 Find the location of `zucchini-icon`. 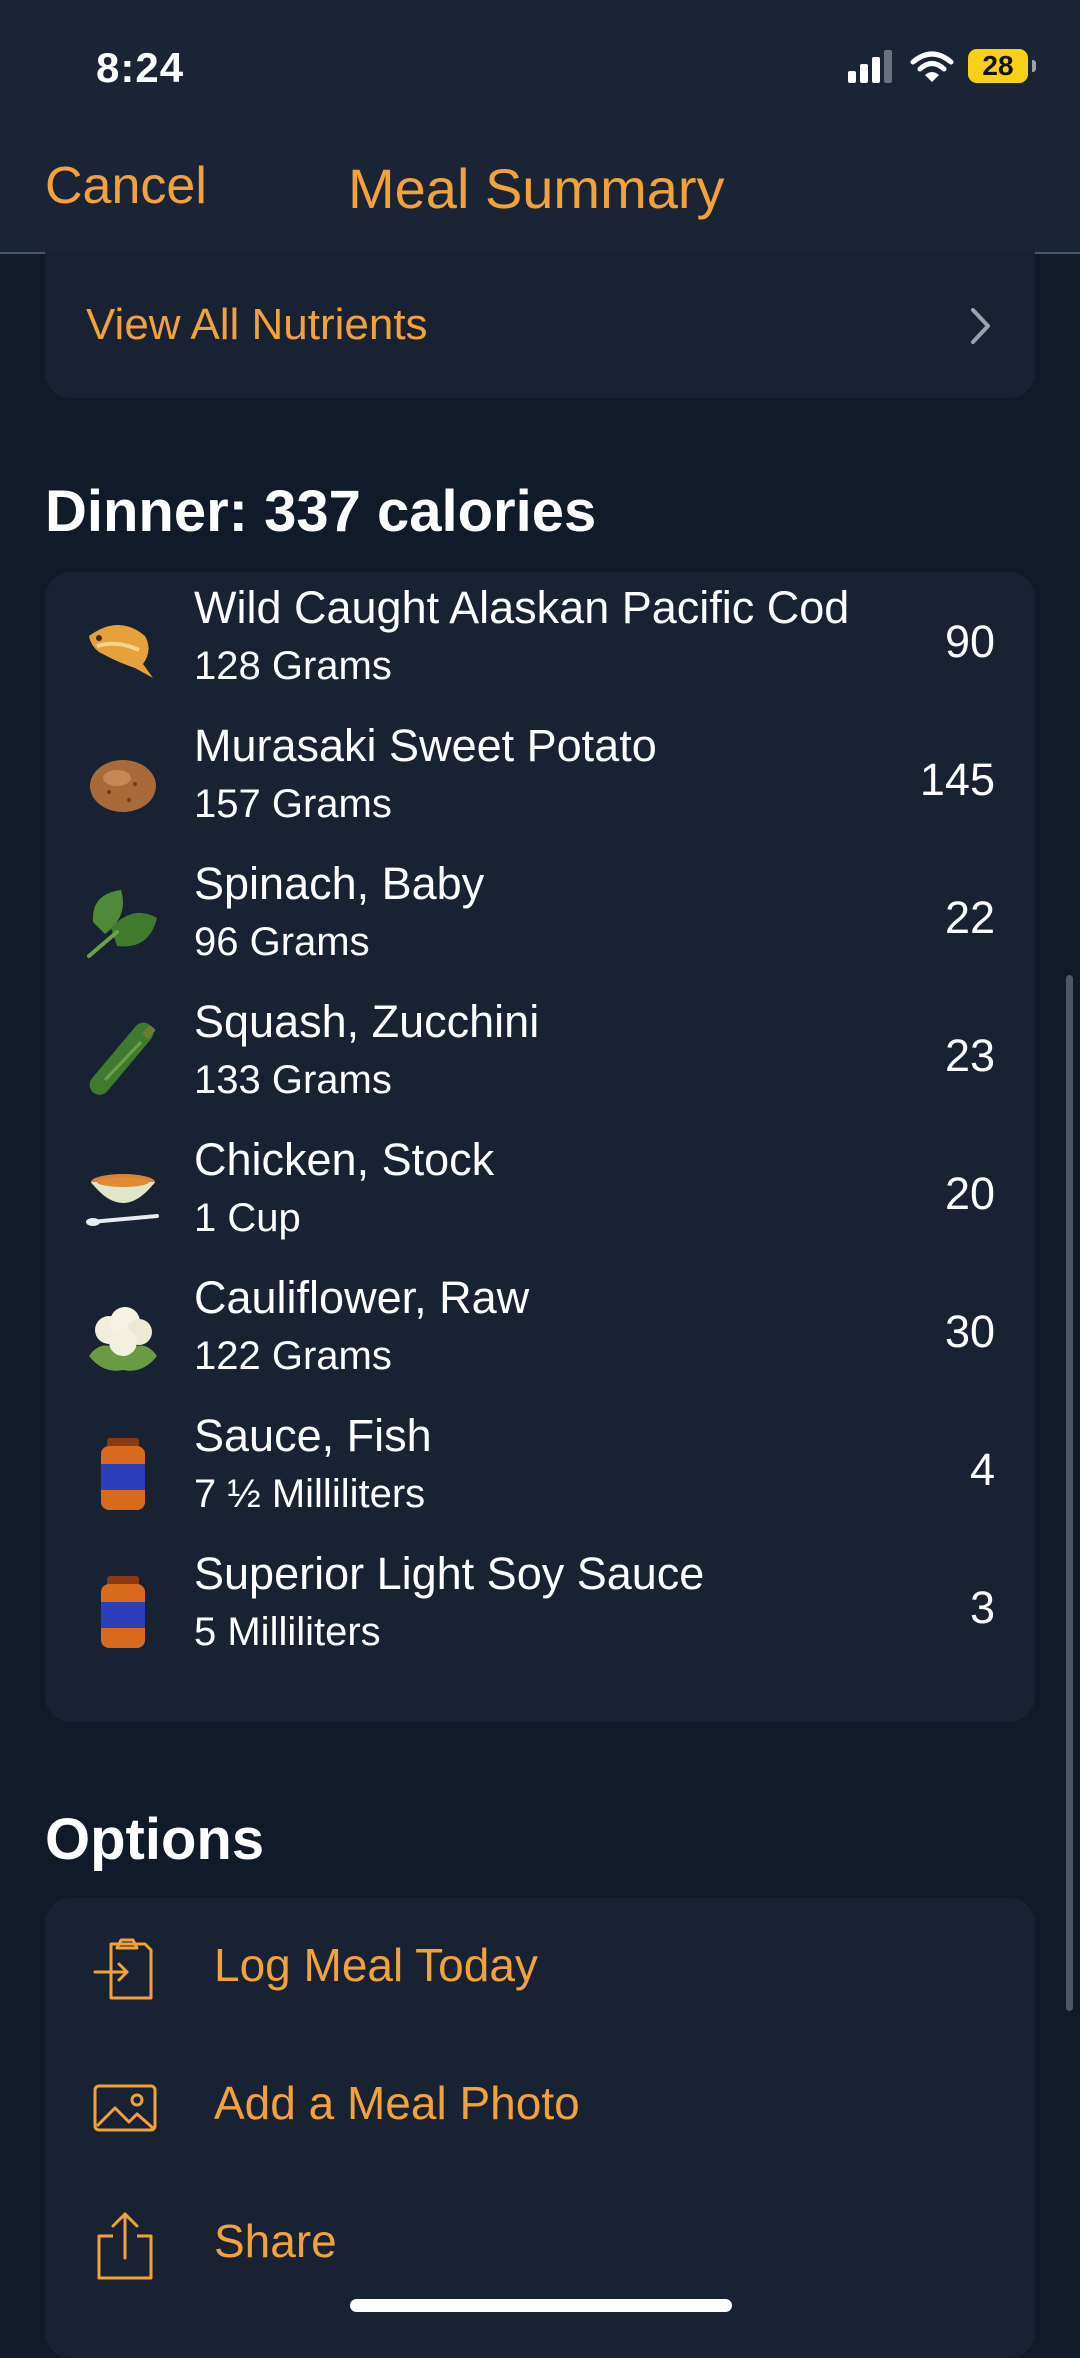

zucchini-icon is located at coordinates (122, 1058).